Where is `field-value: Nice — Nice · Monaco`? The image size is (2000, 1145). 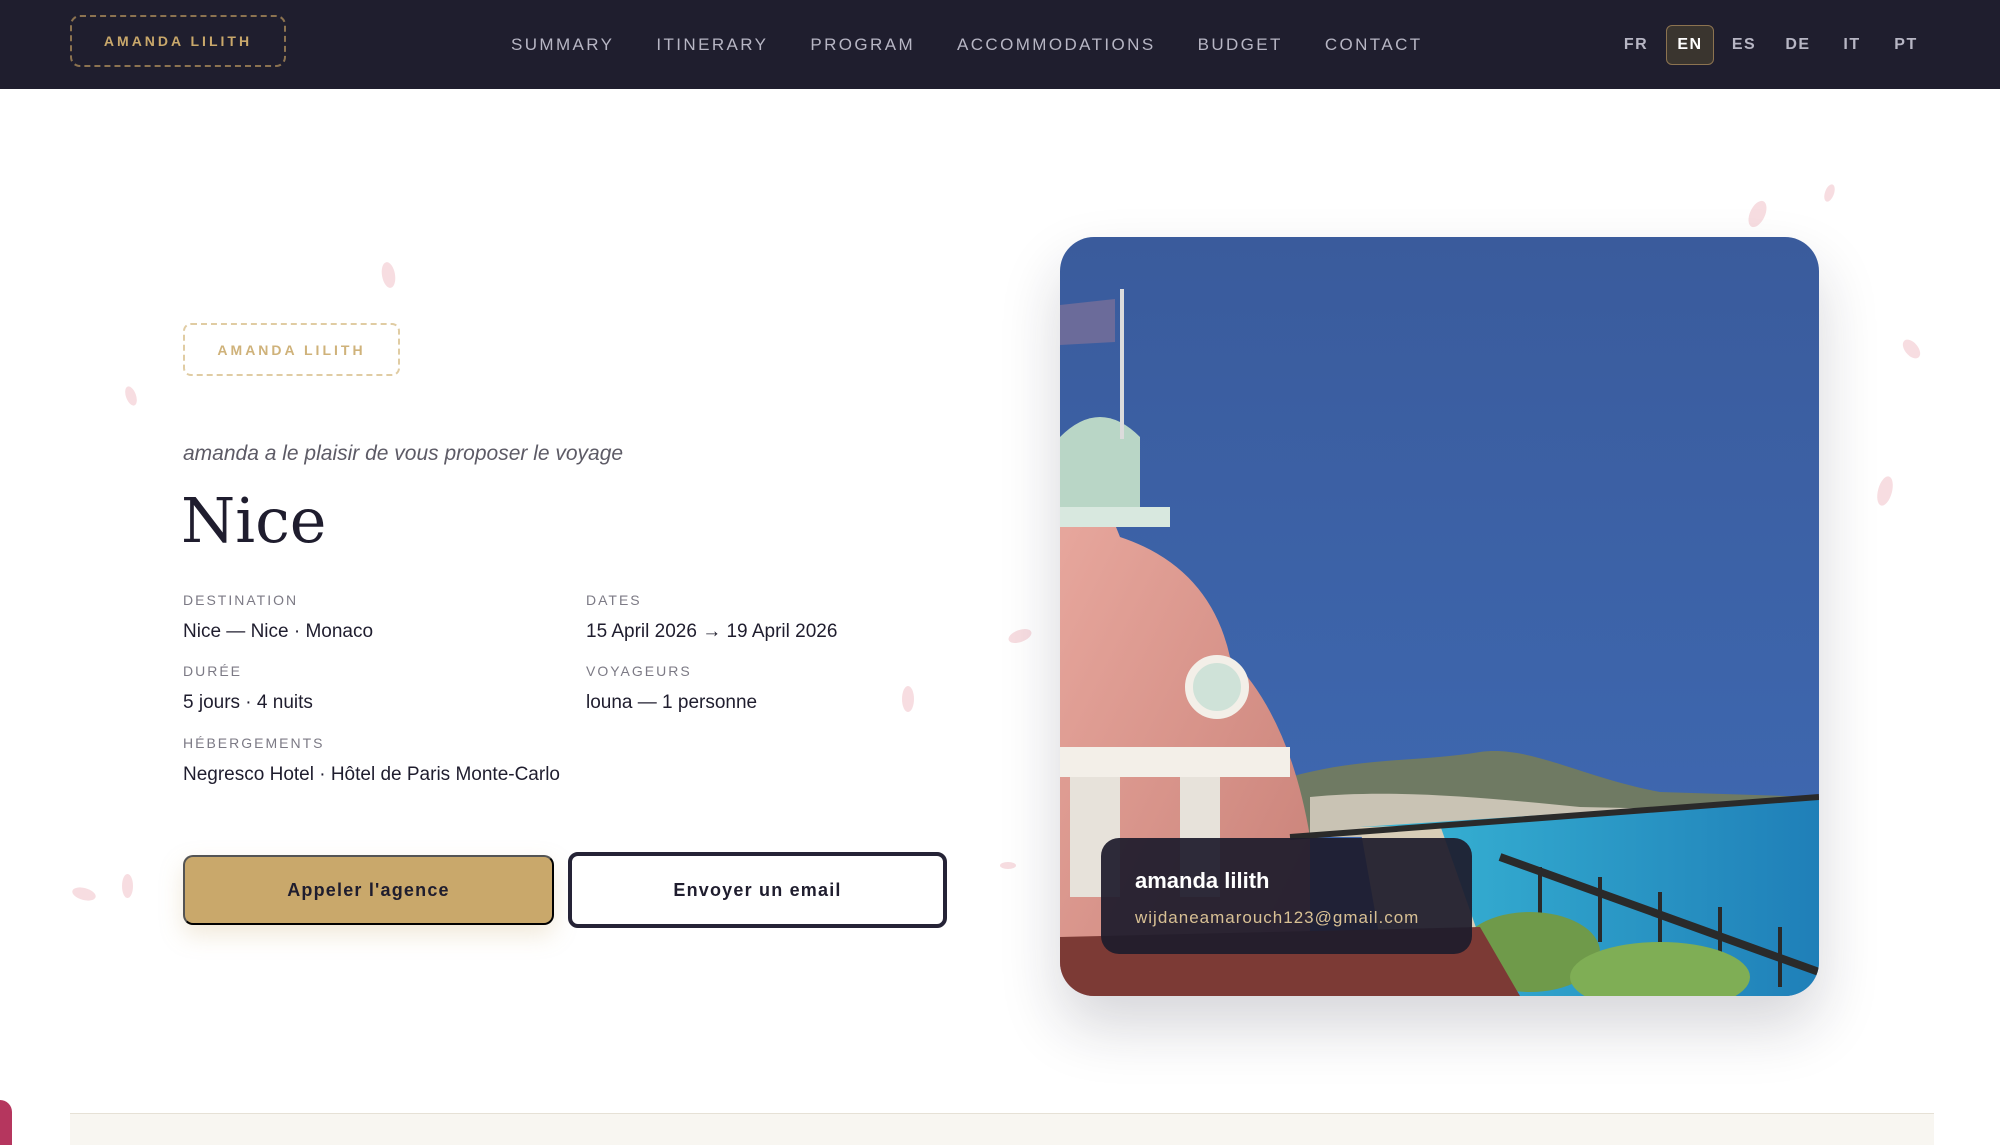
field-value: Nice — Nice · Monaco is located at coordinates (278, 631).